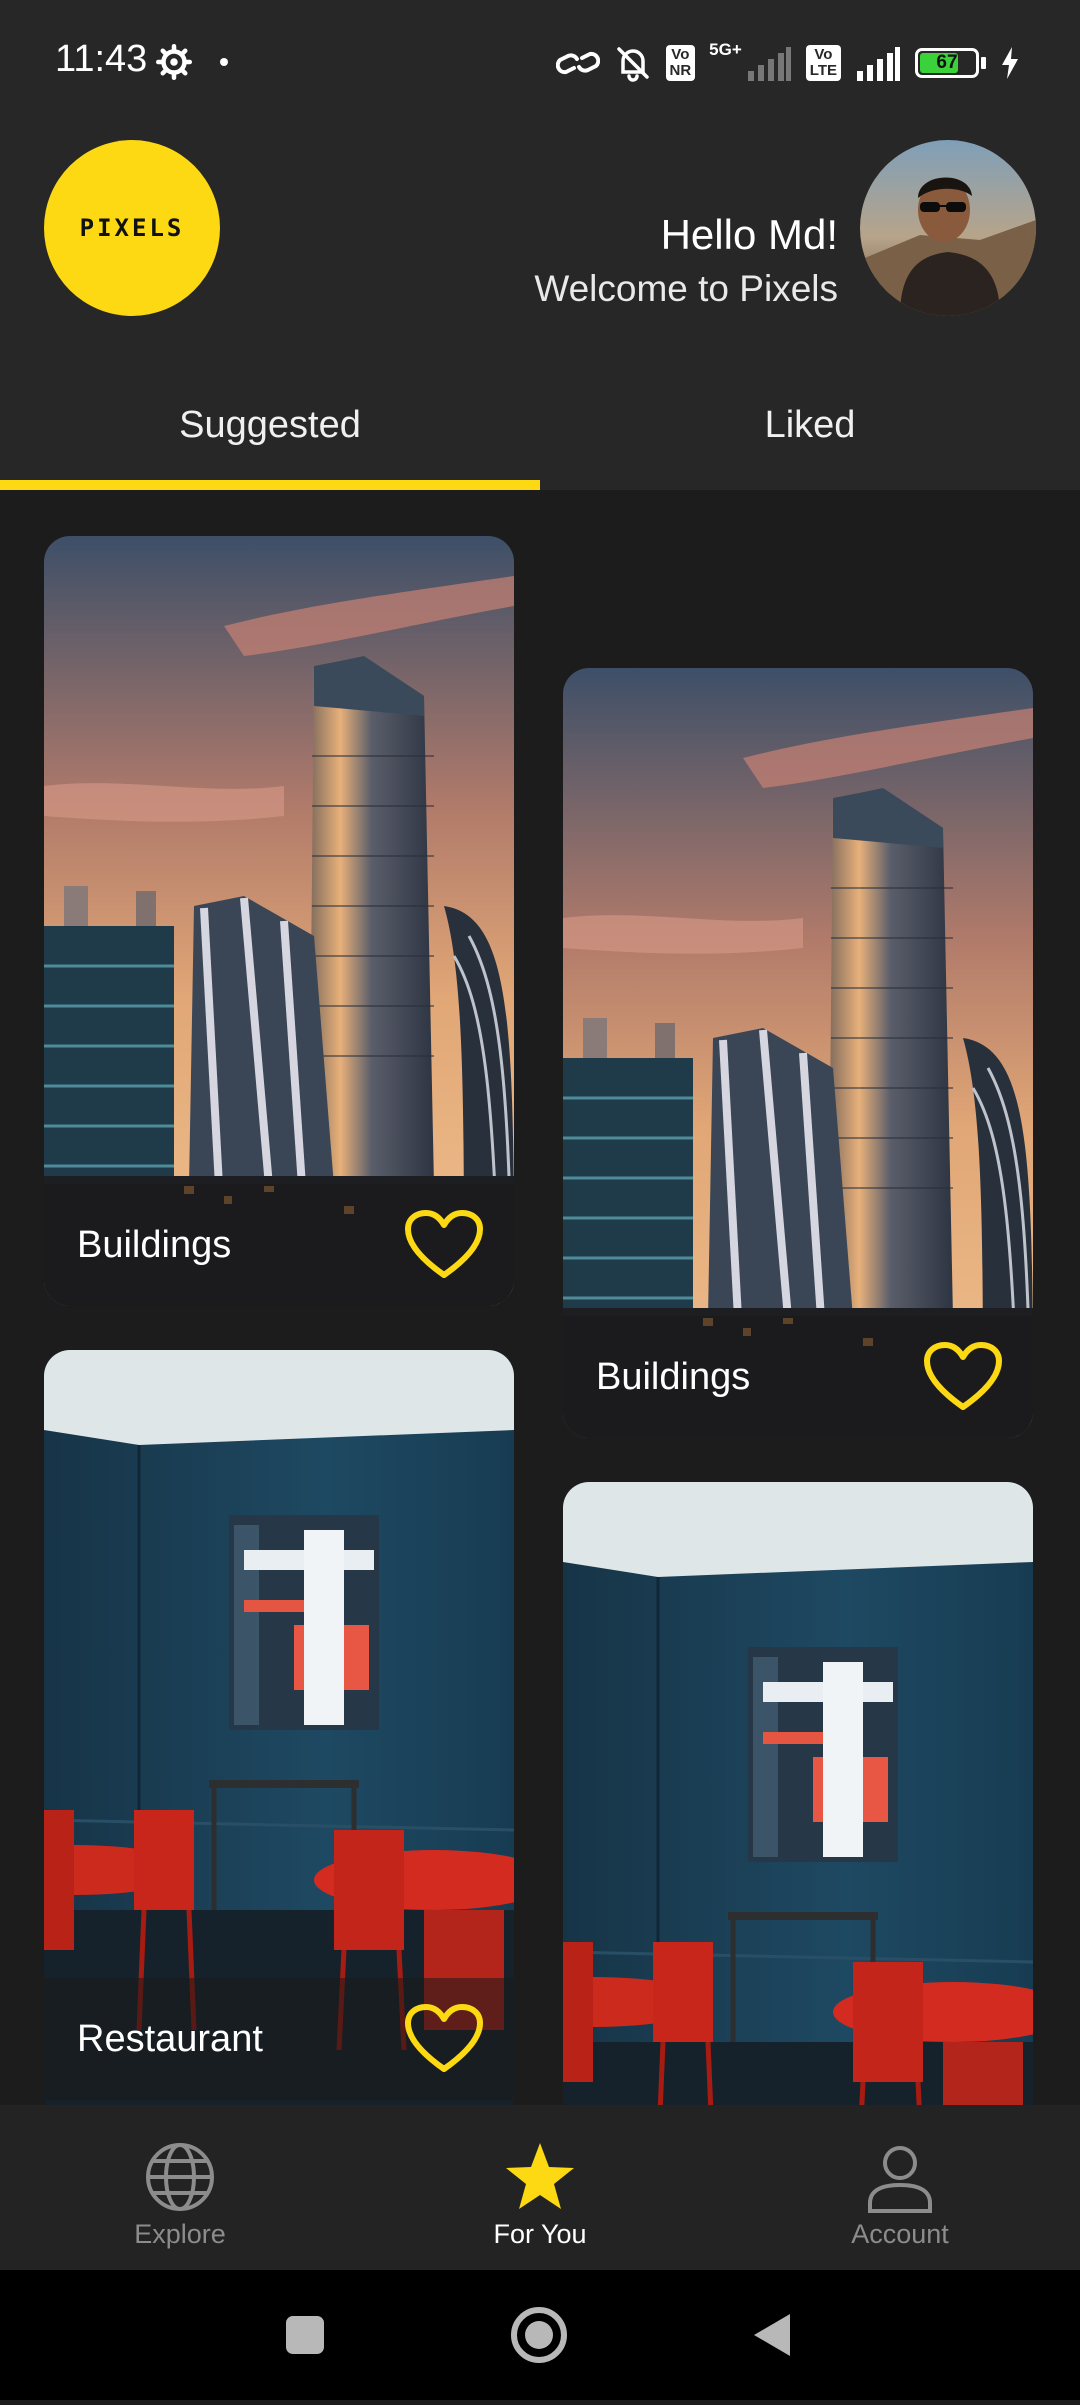 Image resolution: width=1080 pixels, height=2405 pixels. What do you see at coordinates (174, 62) in the screenshot?
I see `settings-gear-icon` at bounding box center [174, 62].